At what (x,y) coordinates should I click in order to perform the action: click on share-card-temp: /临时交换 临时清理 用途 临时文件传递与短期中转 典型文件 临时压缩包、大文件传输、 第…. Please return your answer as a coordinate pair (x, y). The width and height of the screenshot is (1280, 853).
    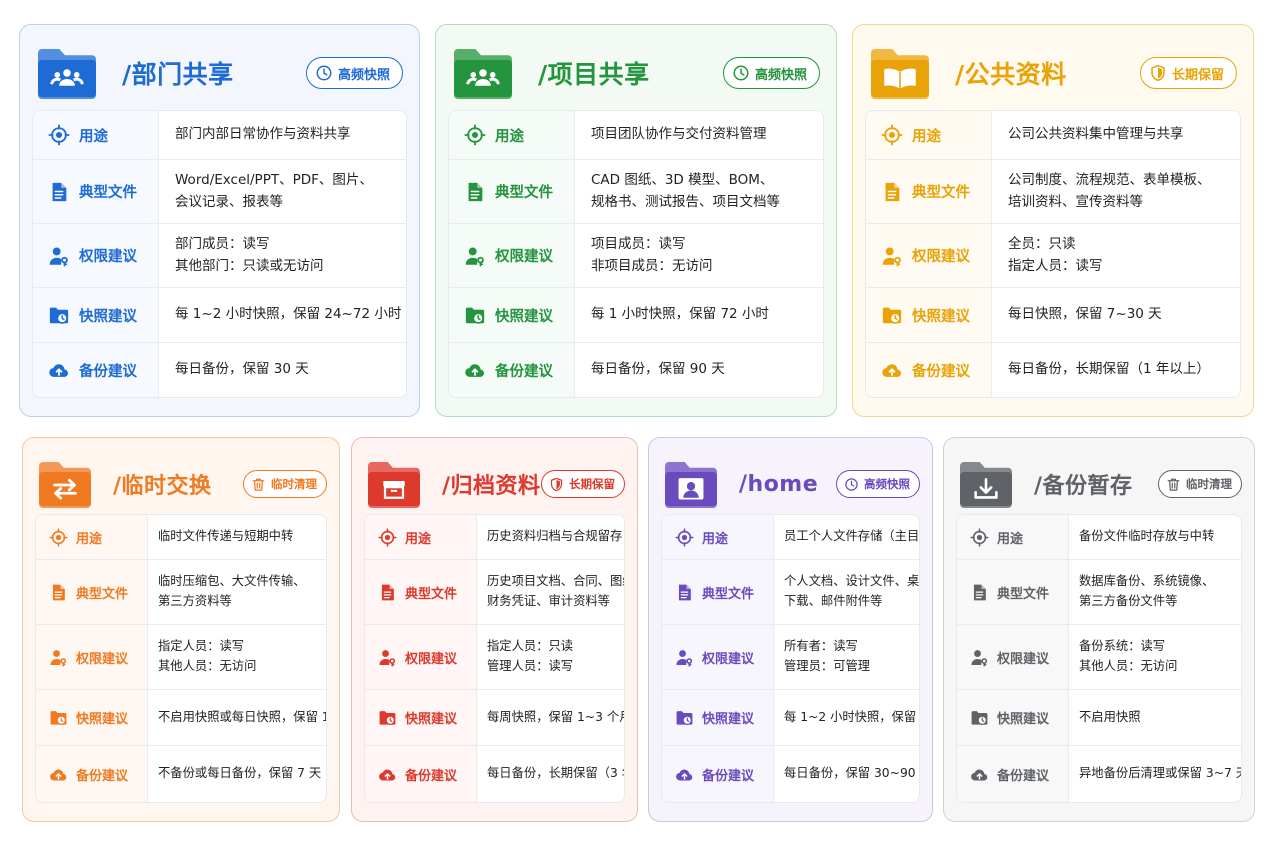
    Looking at the image, I should click on (181, 629).